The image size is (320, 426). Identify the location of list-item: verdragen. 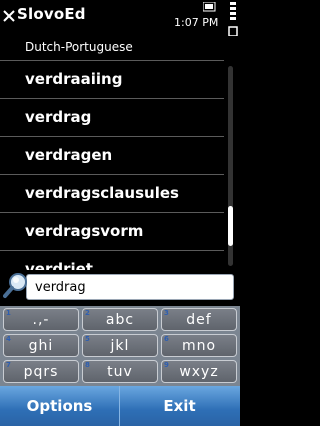
(112, 156).